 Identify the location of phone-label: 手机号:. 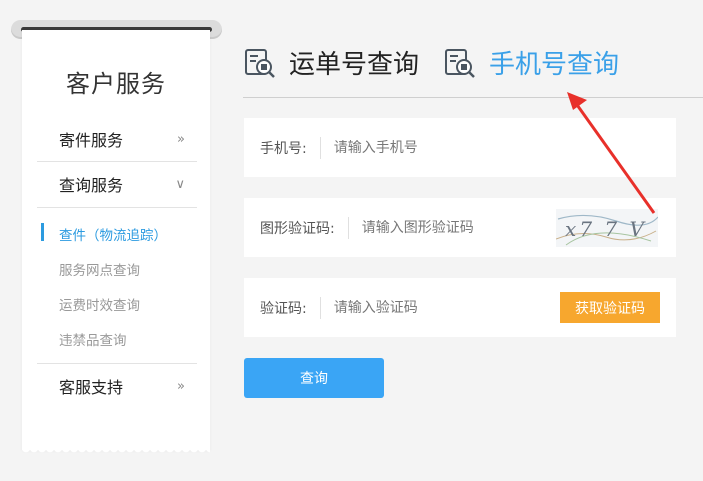
(283, 148).